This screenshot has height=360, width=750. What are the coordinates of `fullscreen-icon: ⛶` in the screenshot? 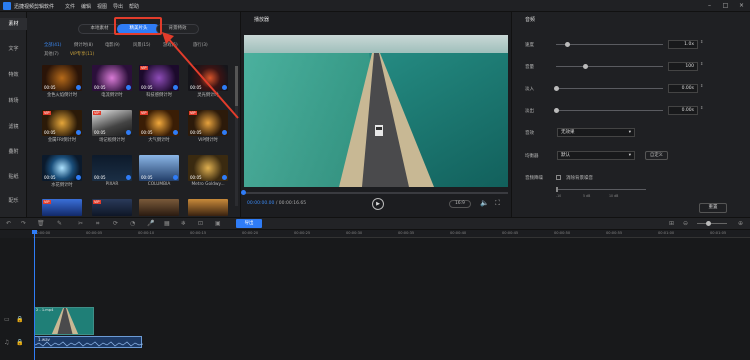 It's located at (497, 203).